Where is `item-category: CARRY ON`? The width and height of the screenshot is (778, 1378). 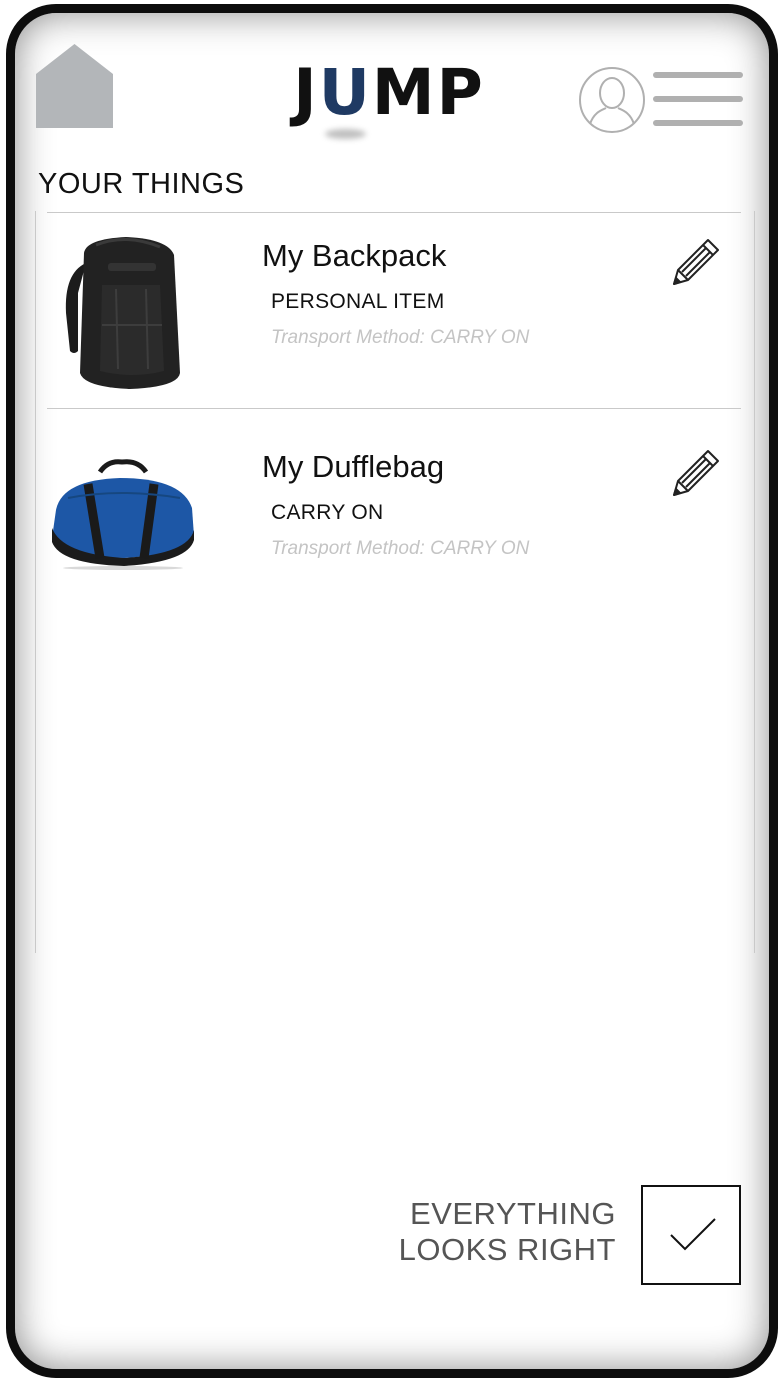
item-category: CARRY ON is located at coordinates (327, 512).